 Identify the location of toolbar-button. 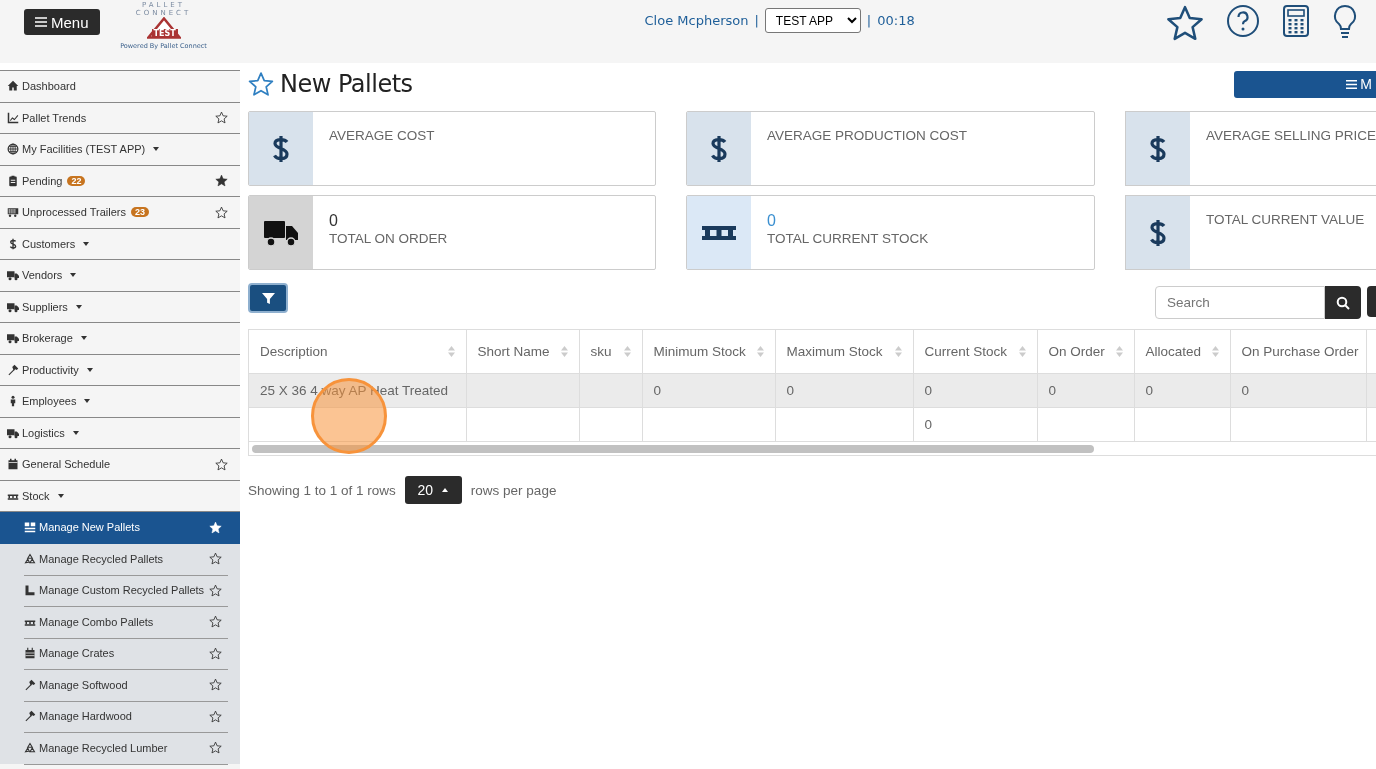
(1371, 301).